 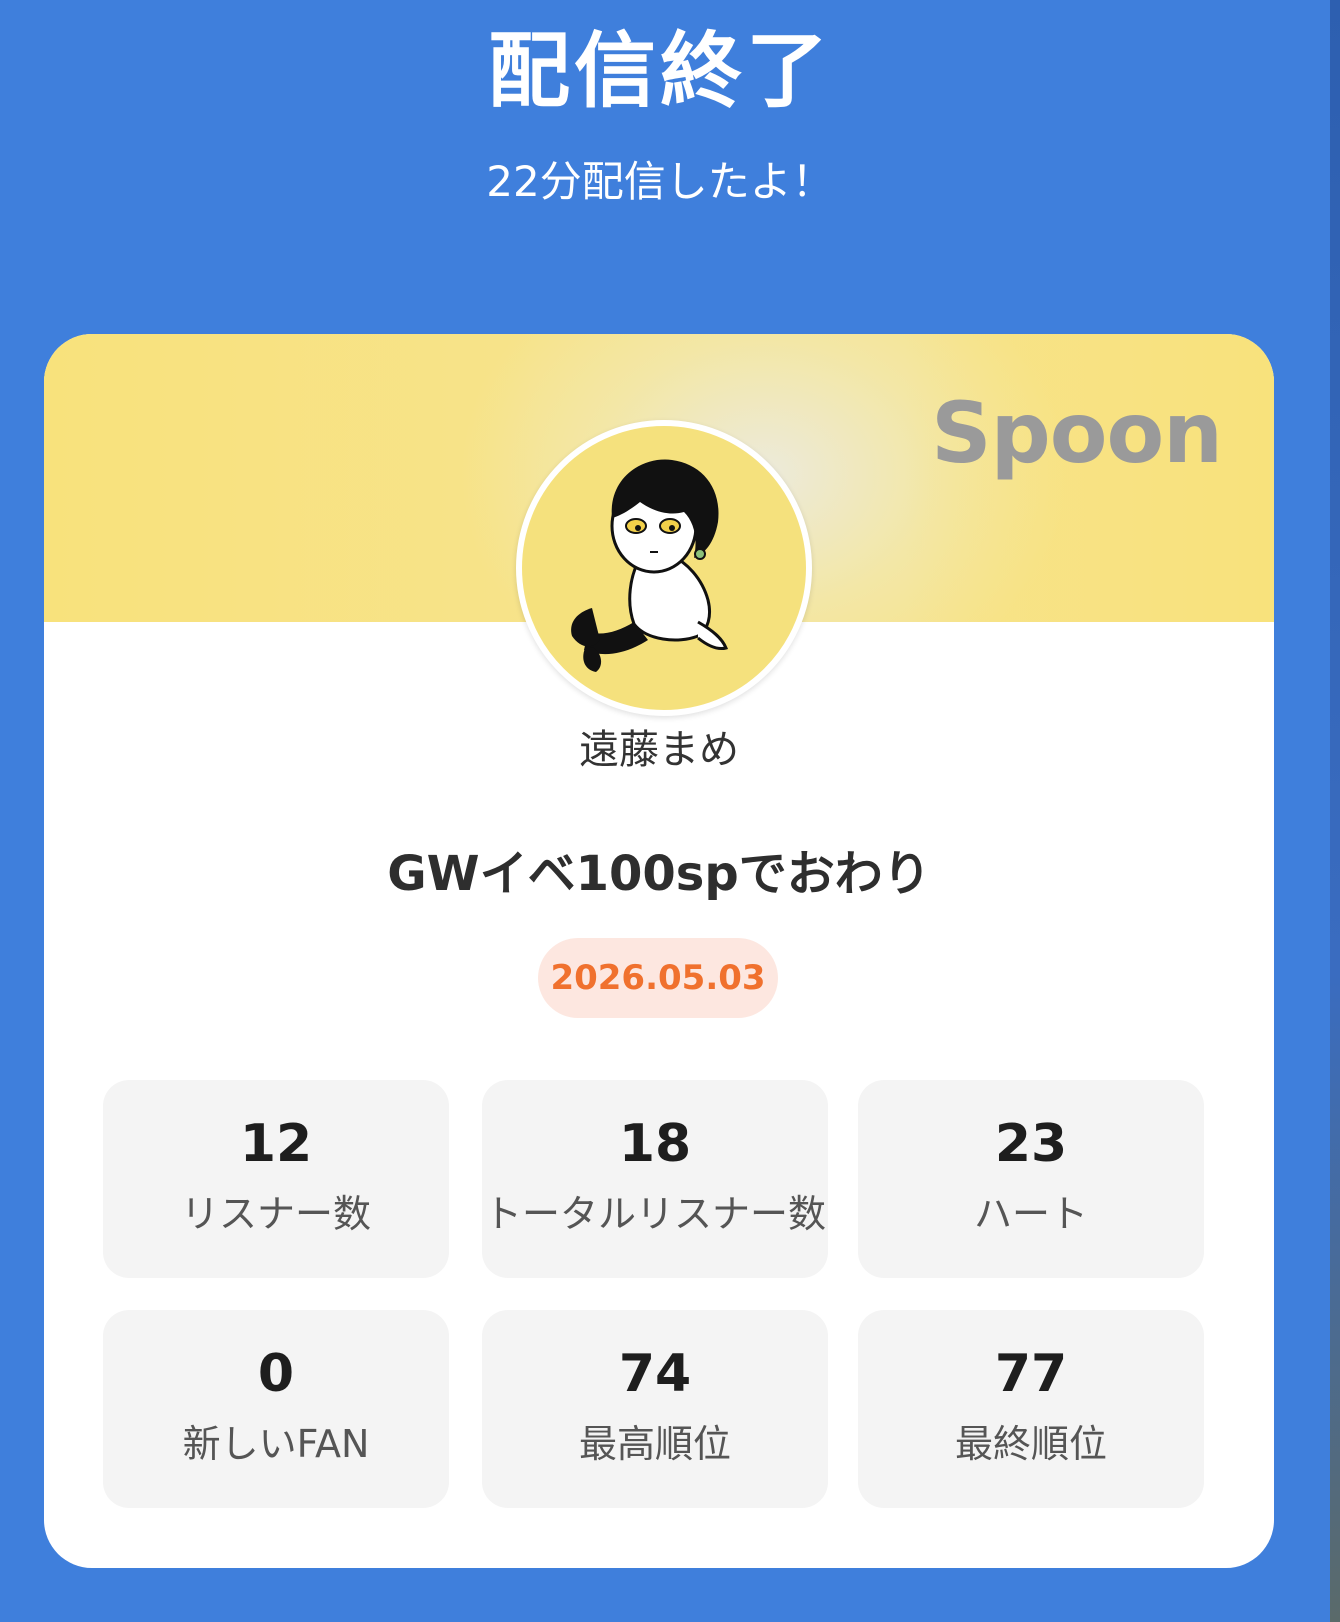 I want to click on stat-label: 最終順位, so click(x=1030, y=1444).